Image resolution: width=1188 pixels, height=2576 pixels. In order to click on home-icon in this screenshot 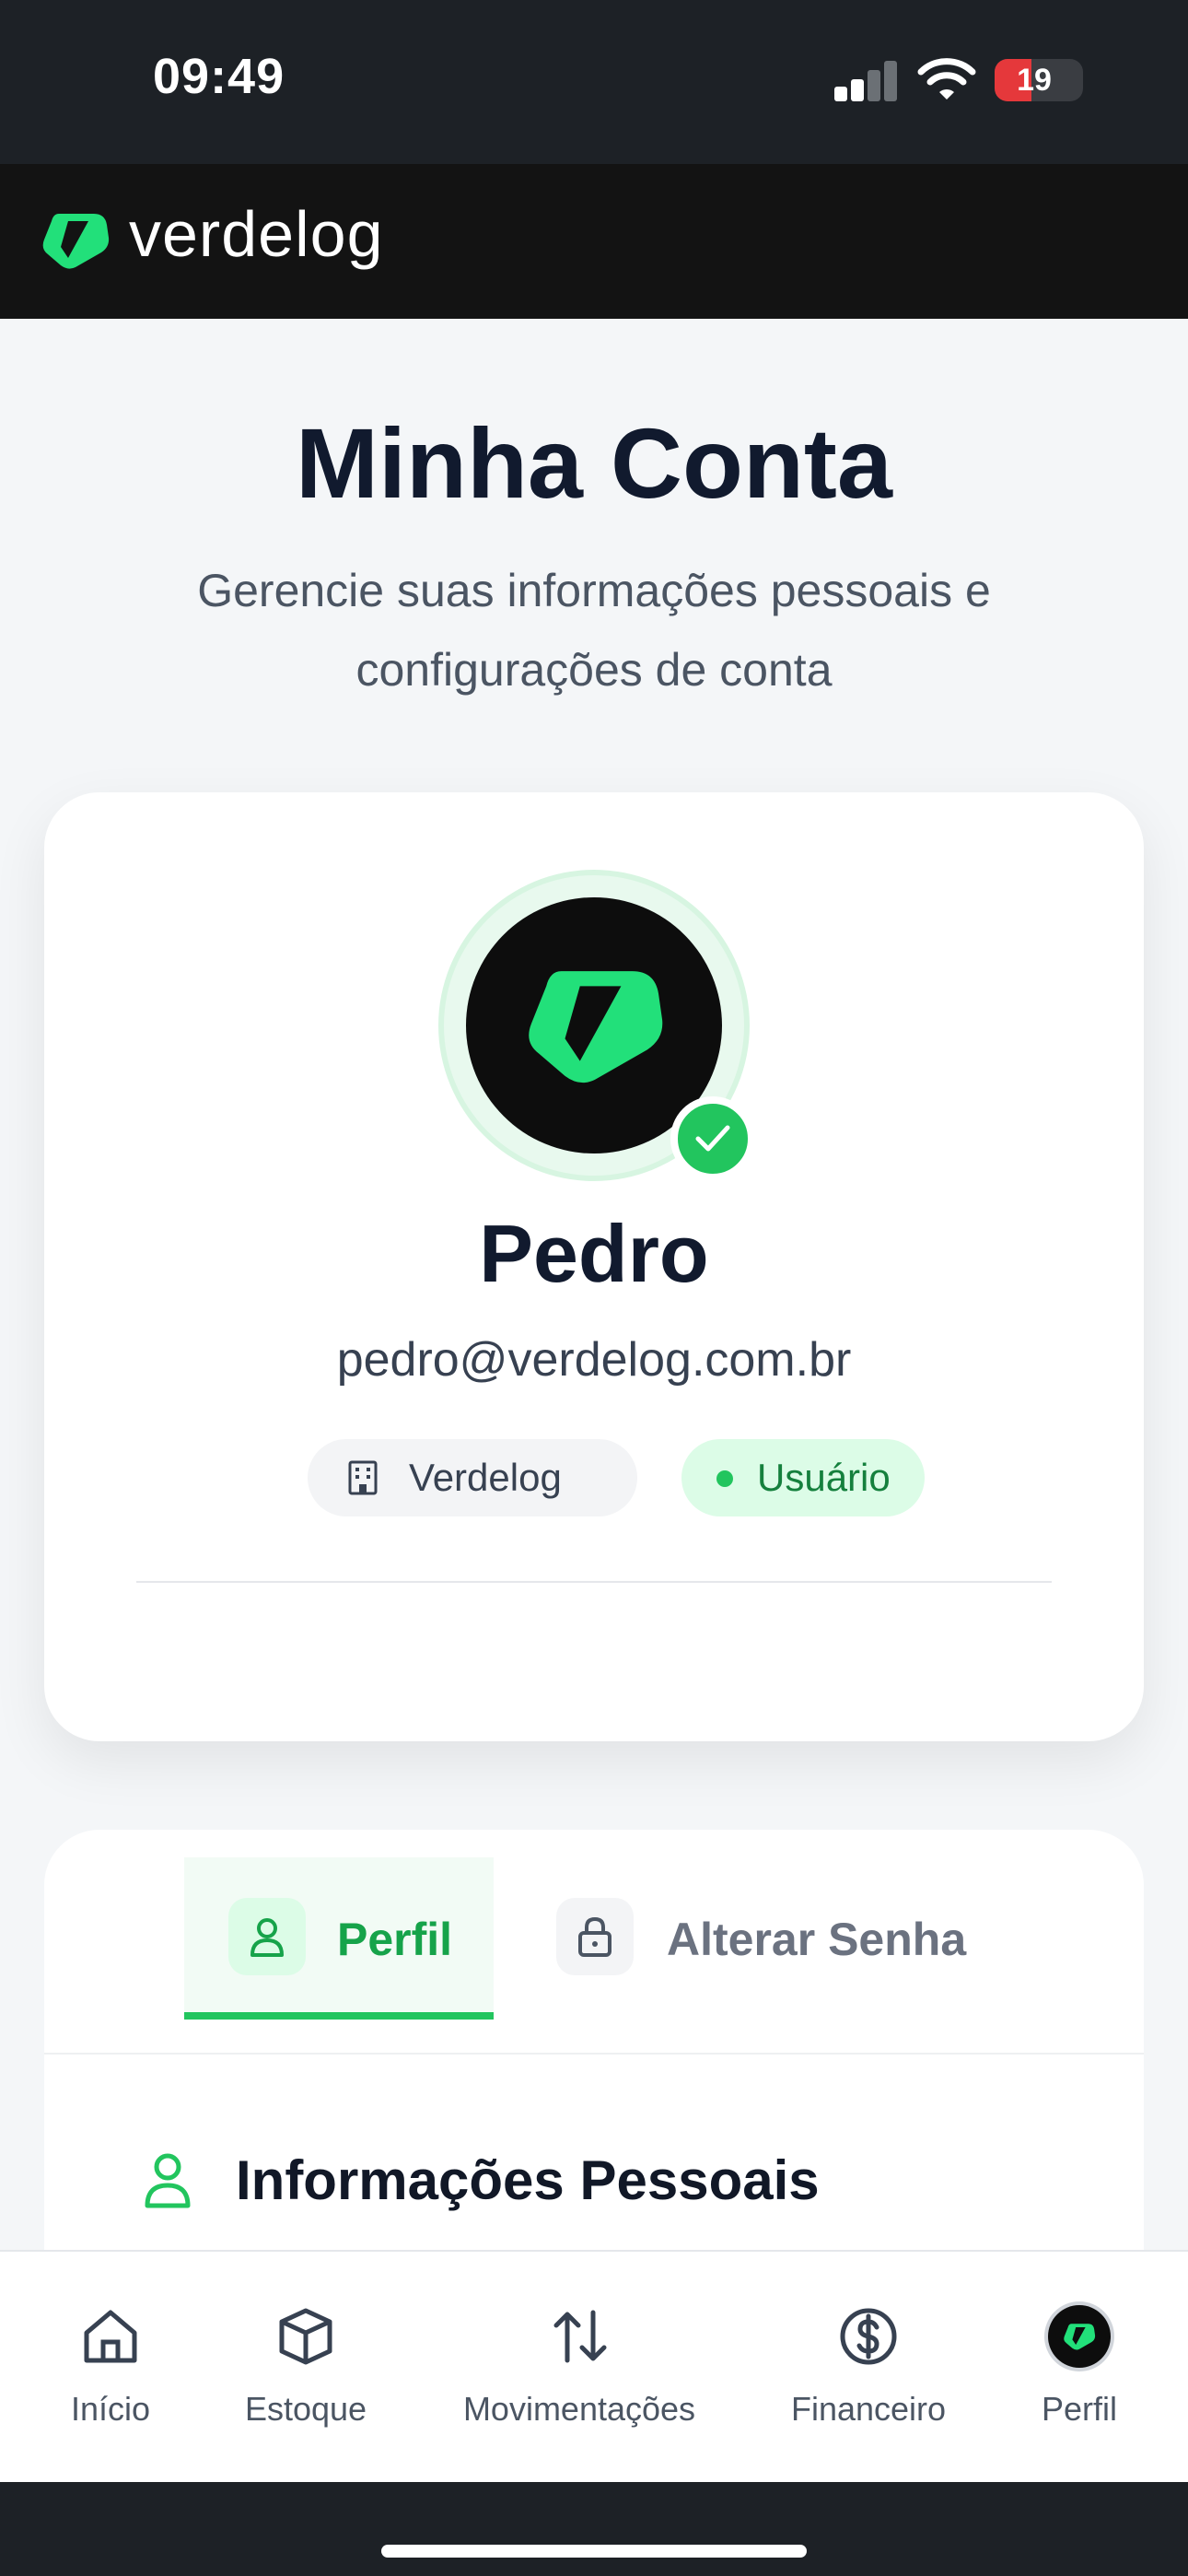, I will do `click(111, 2336)`.